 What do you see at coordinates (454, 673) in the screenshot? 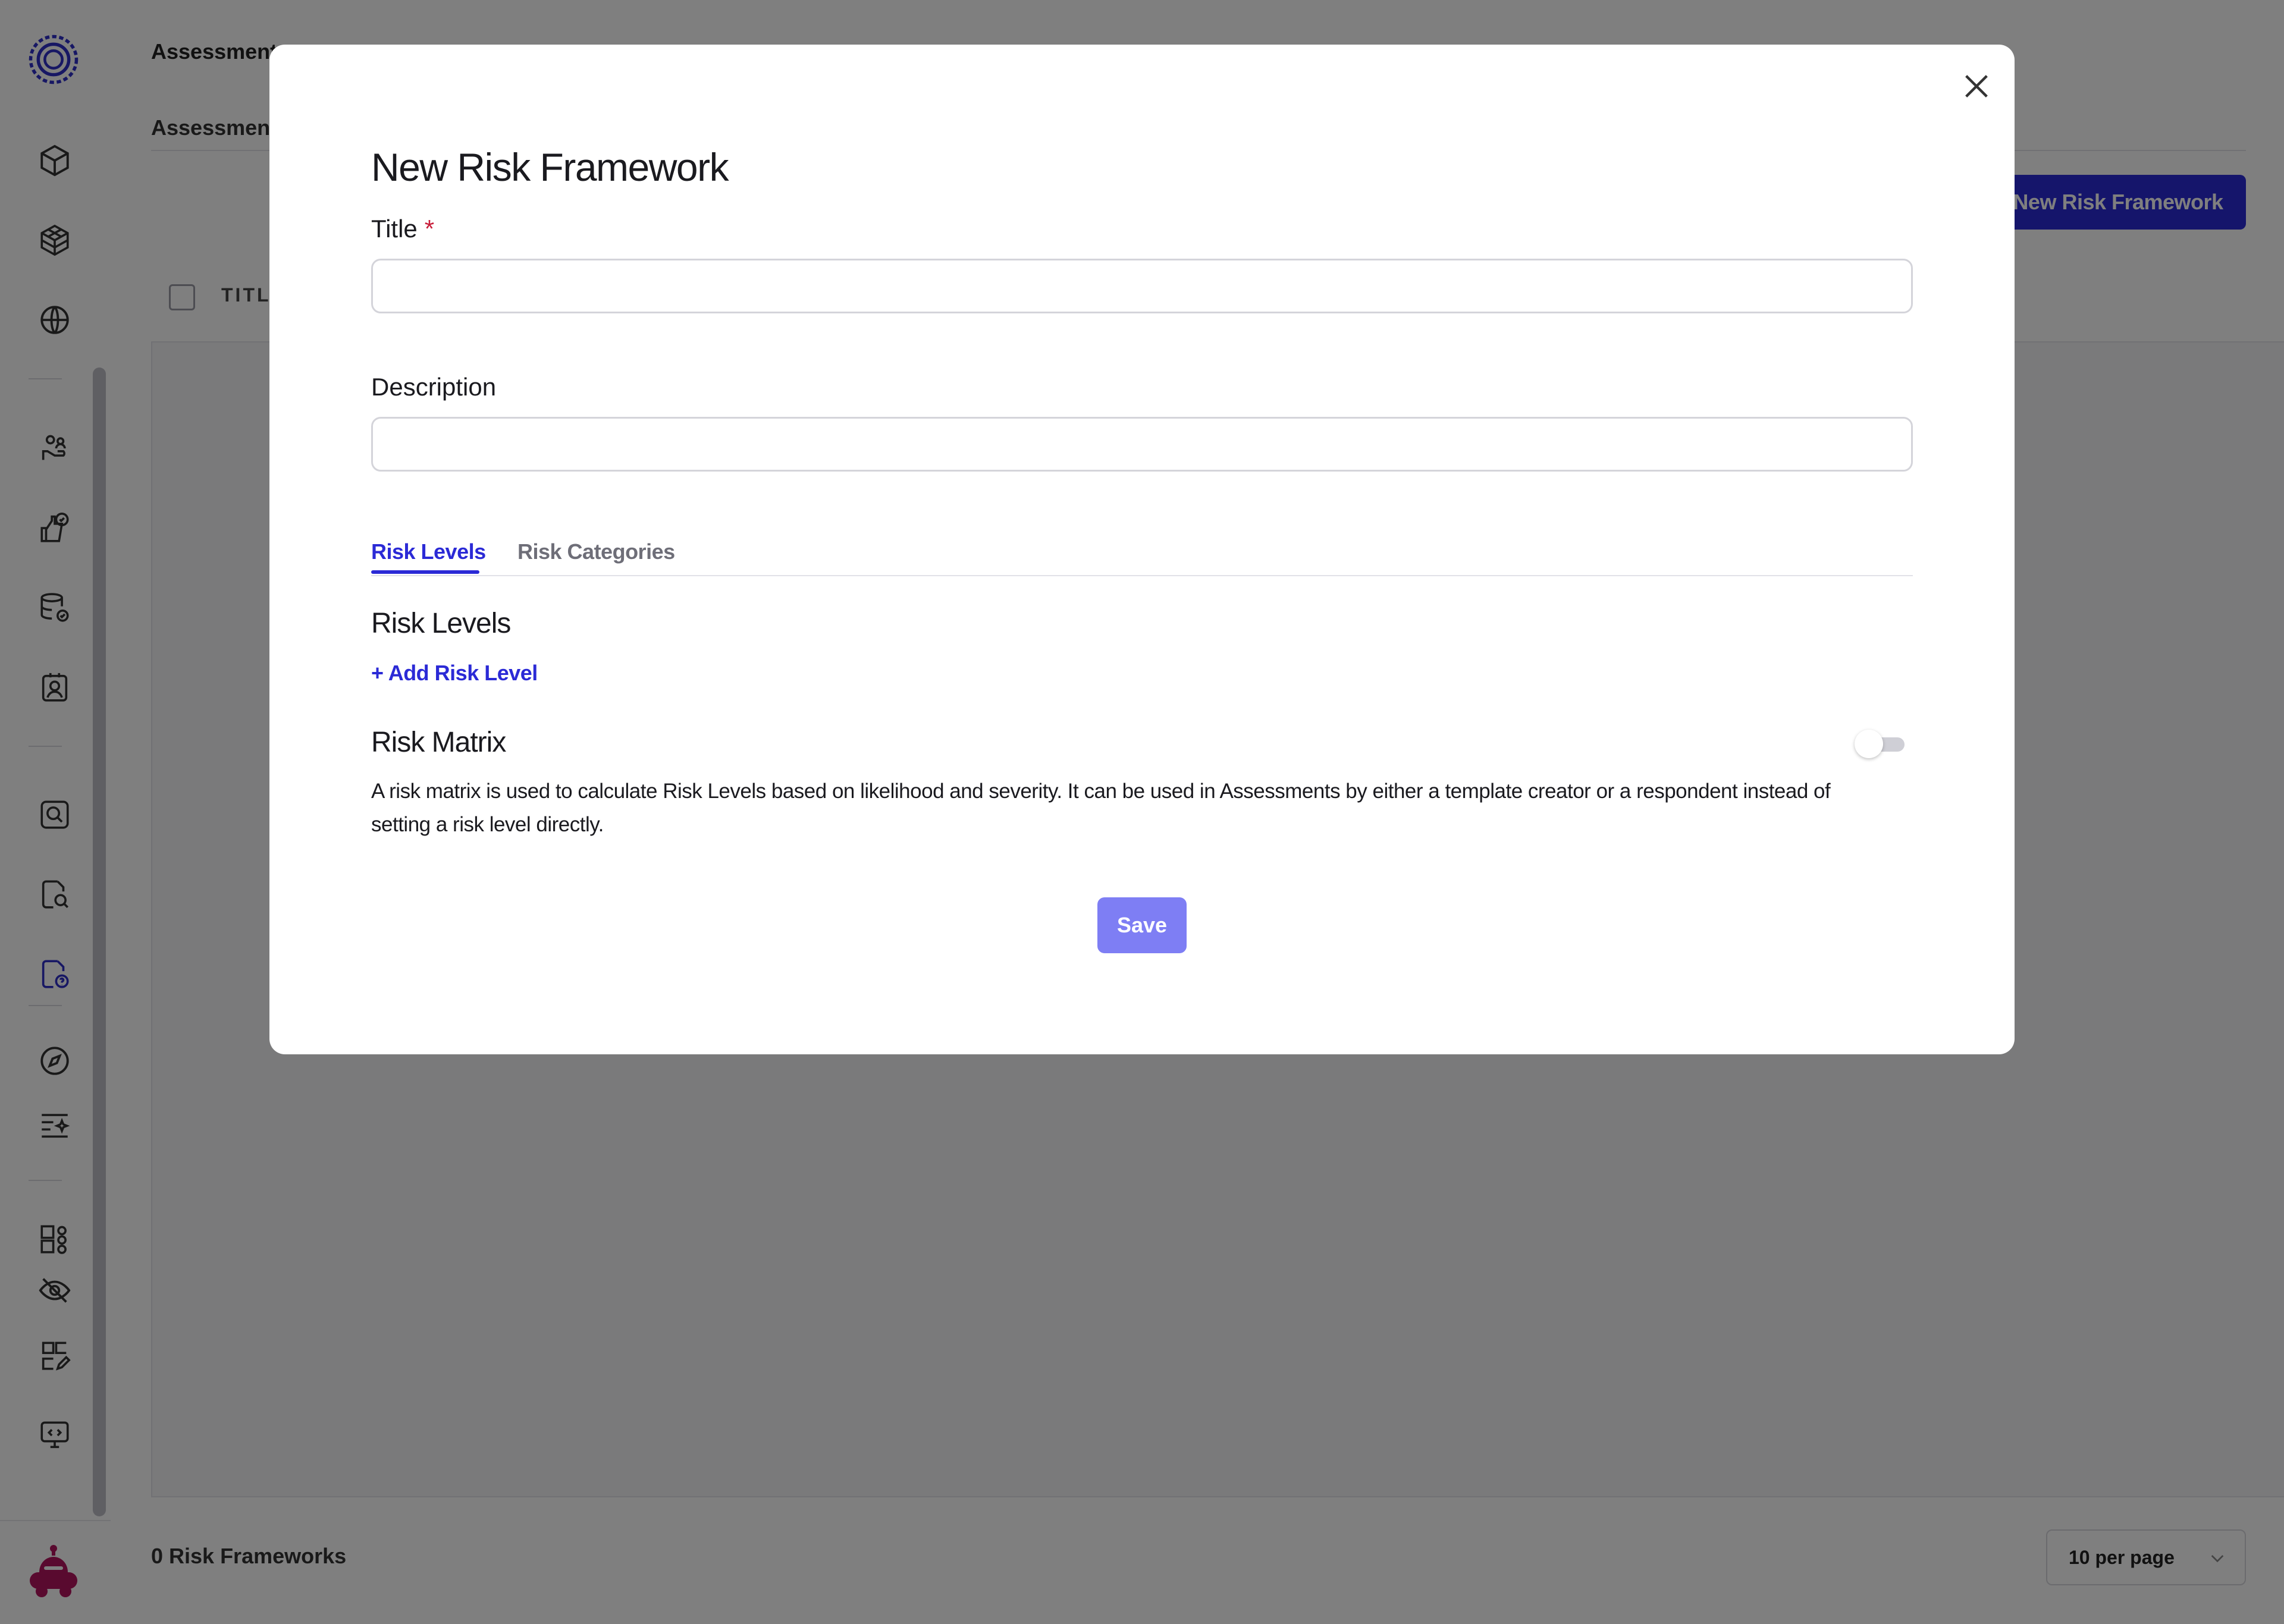
I see `add-risk-level-link: + Add Risk Level` at bounding box center [454, 673].